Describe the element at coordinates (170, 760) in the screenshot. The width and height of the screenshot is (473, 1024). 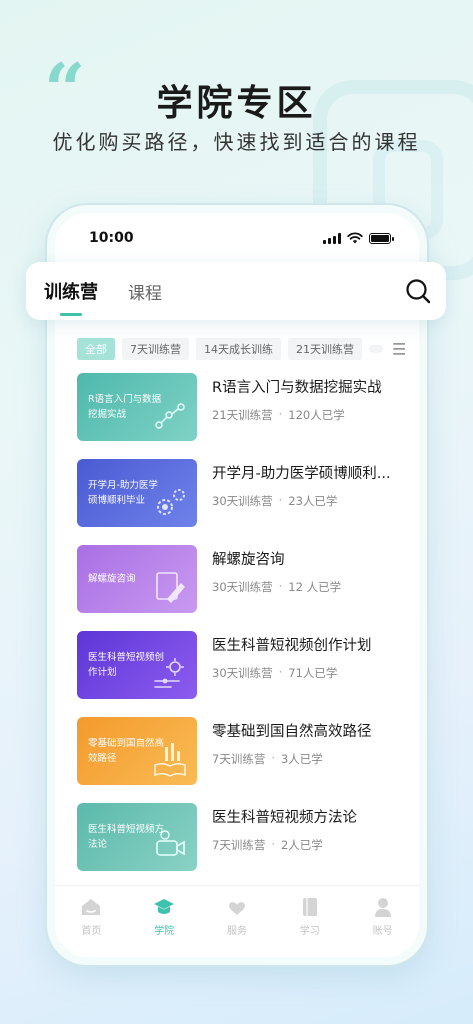
I see `book-chart-icon` at that location.